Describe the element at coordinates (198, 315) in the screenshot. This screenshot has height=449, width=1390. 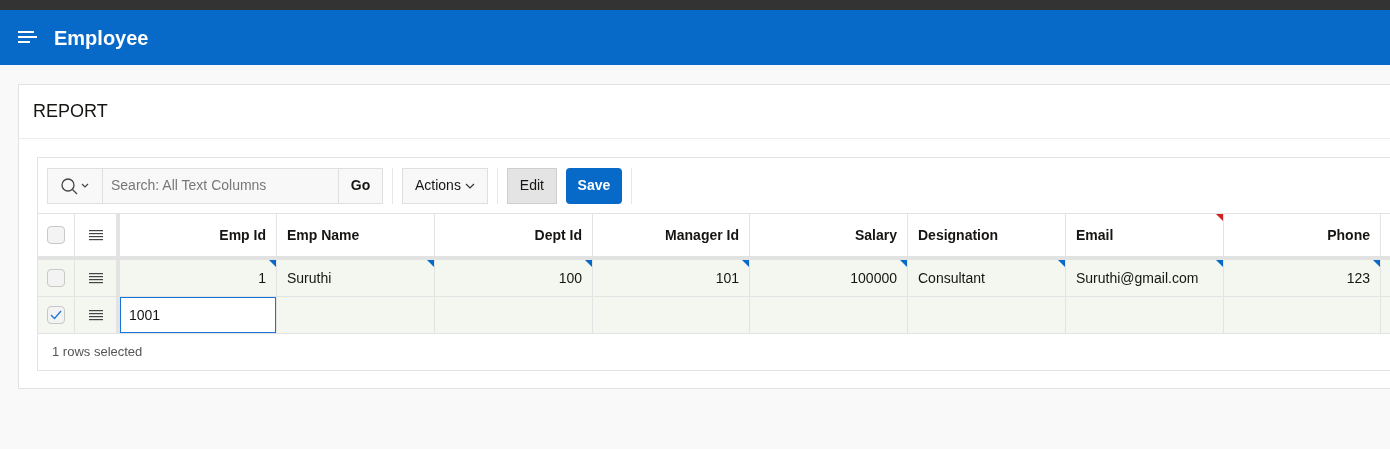
I see `cell-input-field: 1001` at that location.